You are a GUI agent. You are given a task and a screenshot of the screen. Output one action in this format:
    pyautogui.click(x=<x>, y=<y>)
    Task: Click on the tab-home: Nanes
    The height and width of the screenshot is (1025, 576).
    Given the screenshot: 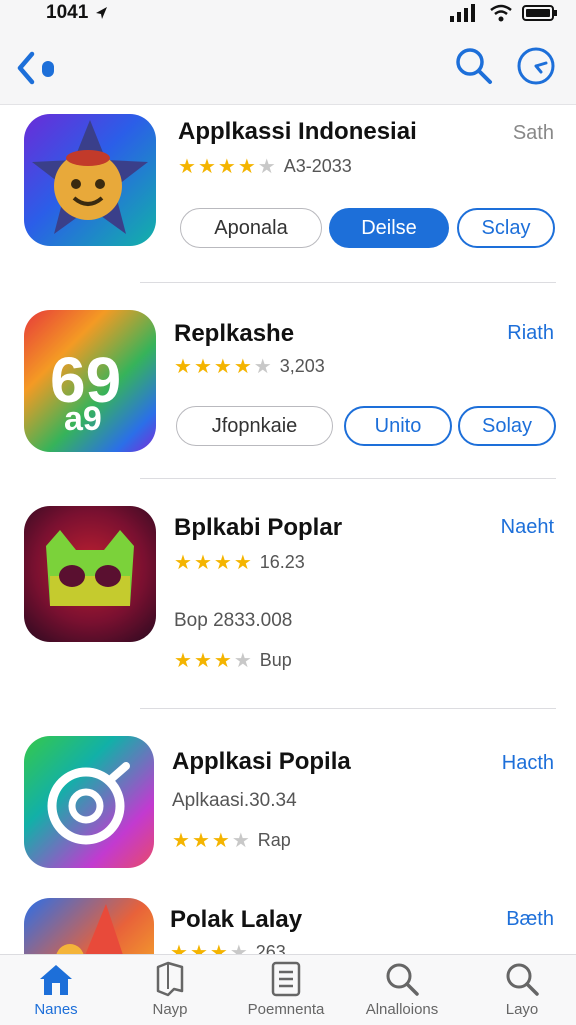 What is the action you would take?
    pyautogui.click(x=56, y=989)
    